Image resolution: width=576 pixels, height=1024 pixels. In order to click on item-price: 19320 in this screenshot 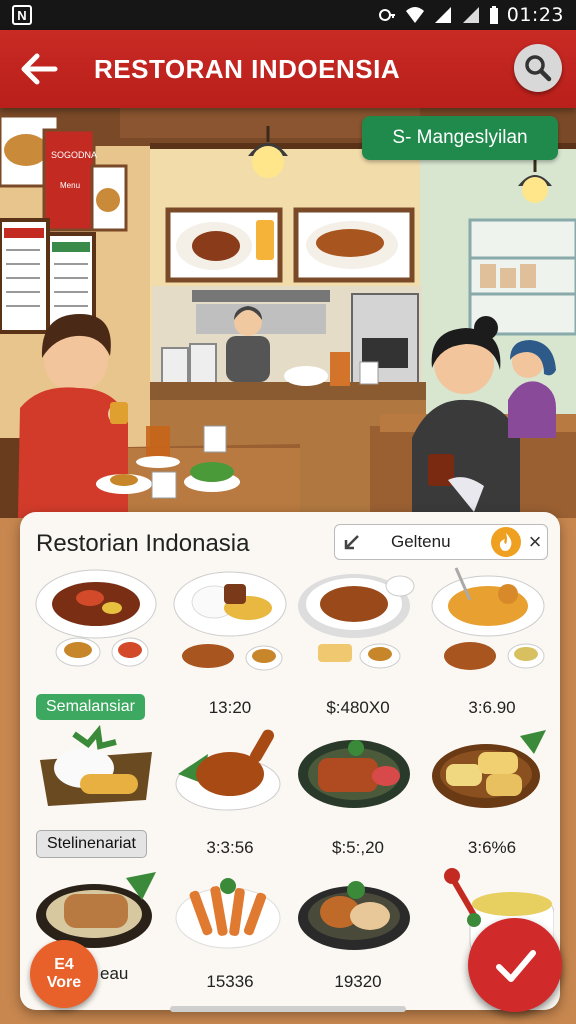, I will do `click(358, 981)`.